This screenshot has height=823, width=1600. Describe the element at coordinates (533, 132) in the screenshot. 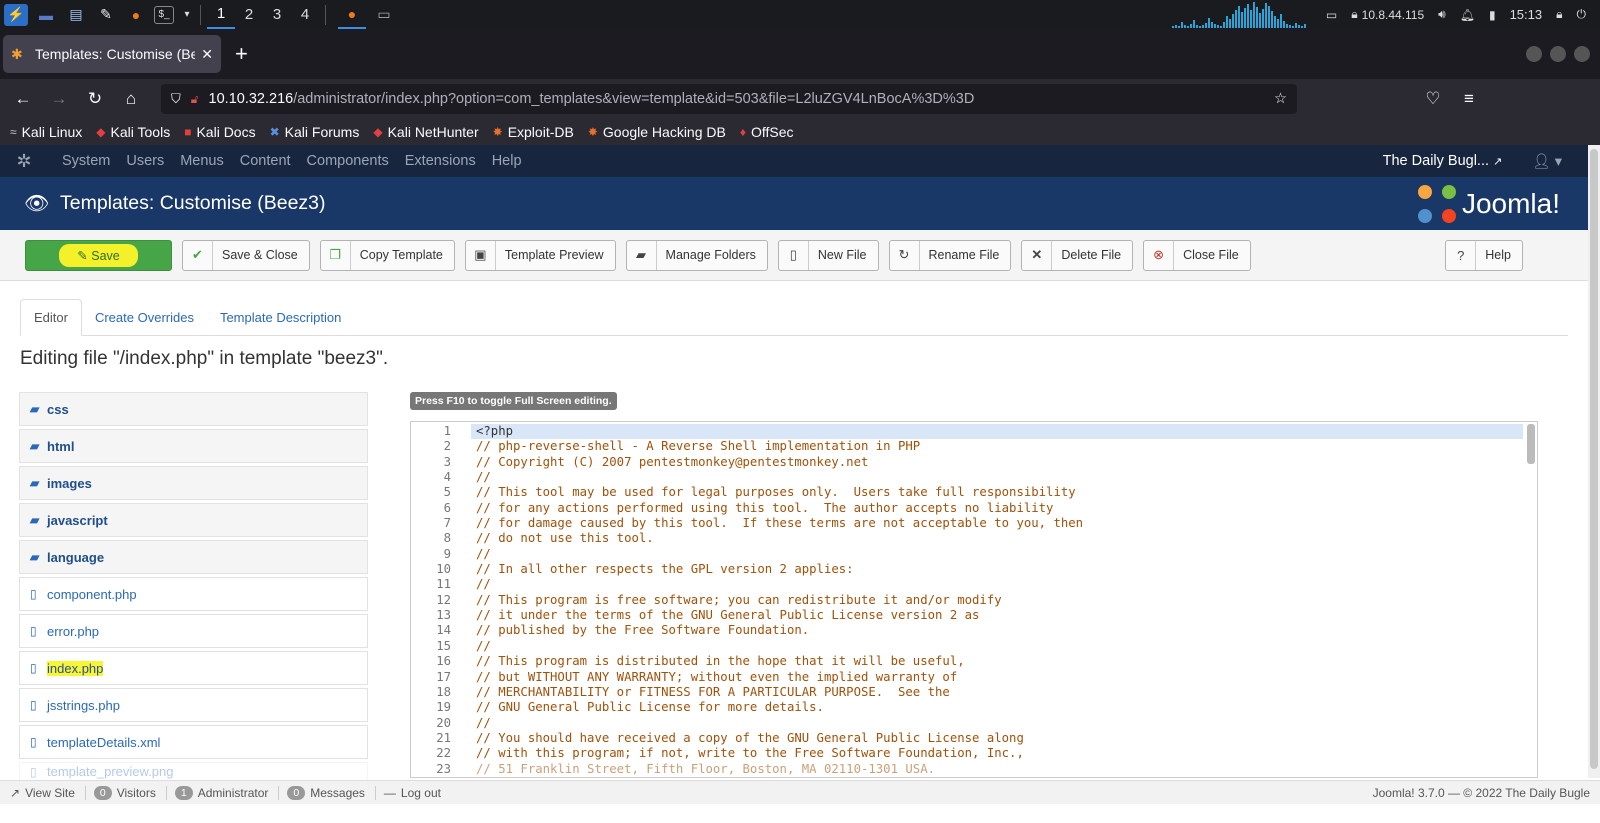

I see `bookmark-exploit-db: ✸ Exploit-DB` at that location.